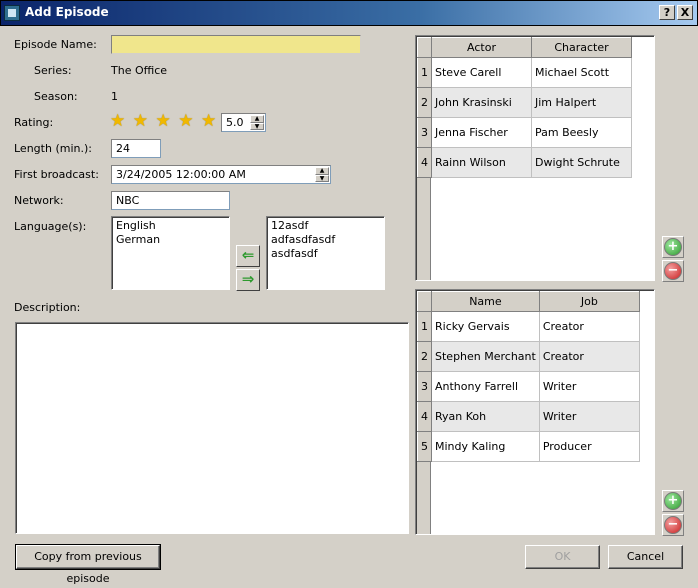 The image size is (698, 588). What do you see at coordinates (257, 122) in the screenshot?
I see `rating-spin-arrows: ▲ ▼` at bounding box center [257, 122].